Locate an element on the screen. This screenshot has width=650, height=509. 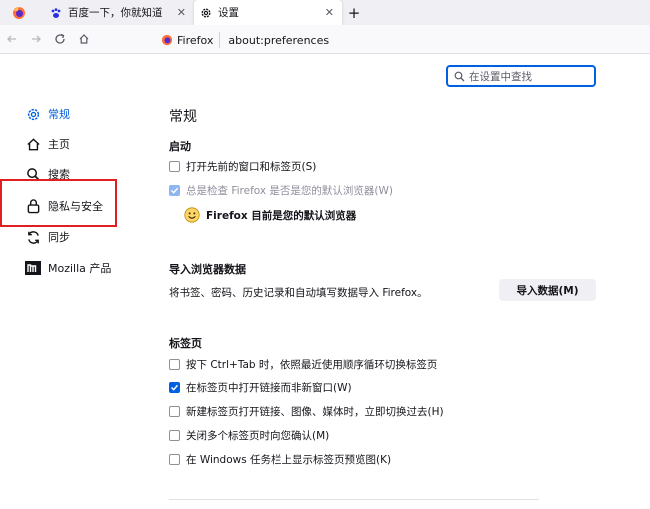
identity-box: Firefox is located at coordinates (188, 40).